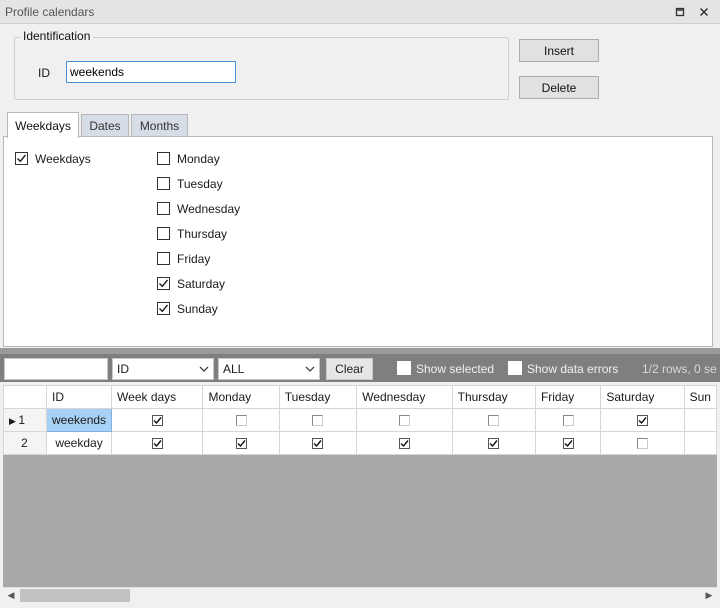 The image size is (720, 608). What do you see at coordinates (700, 397) in the screenshot?
I see `column-header-sunday: Sun` at bounding box center [700, 397].